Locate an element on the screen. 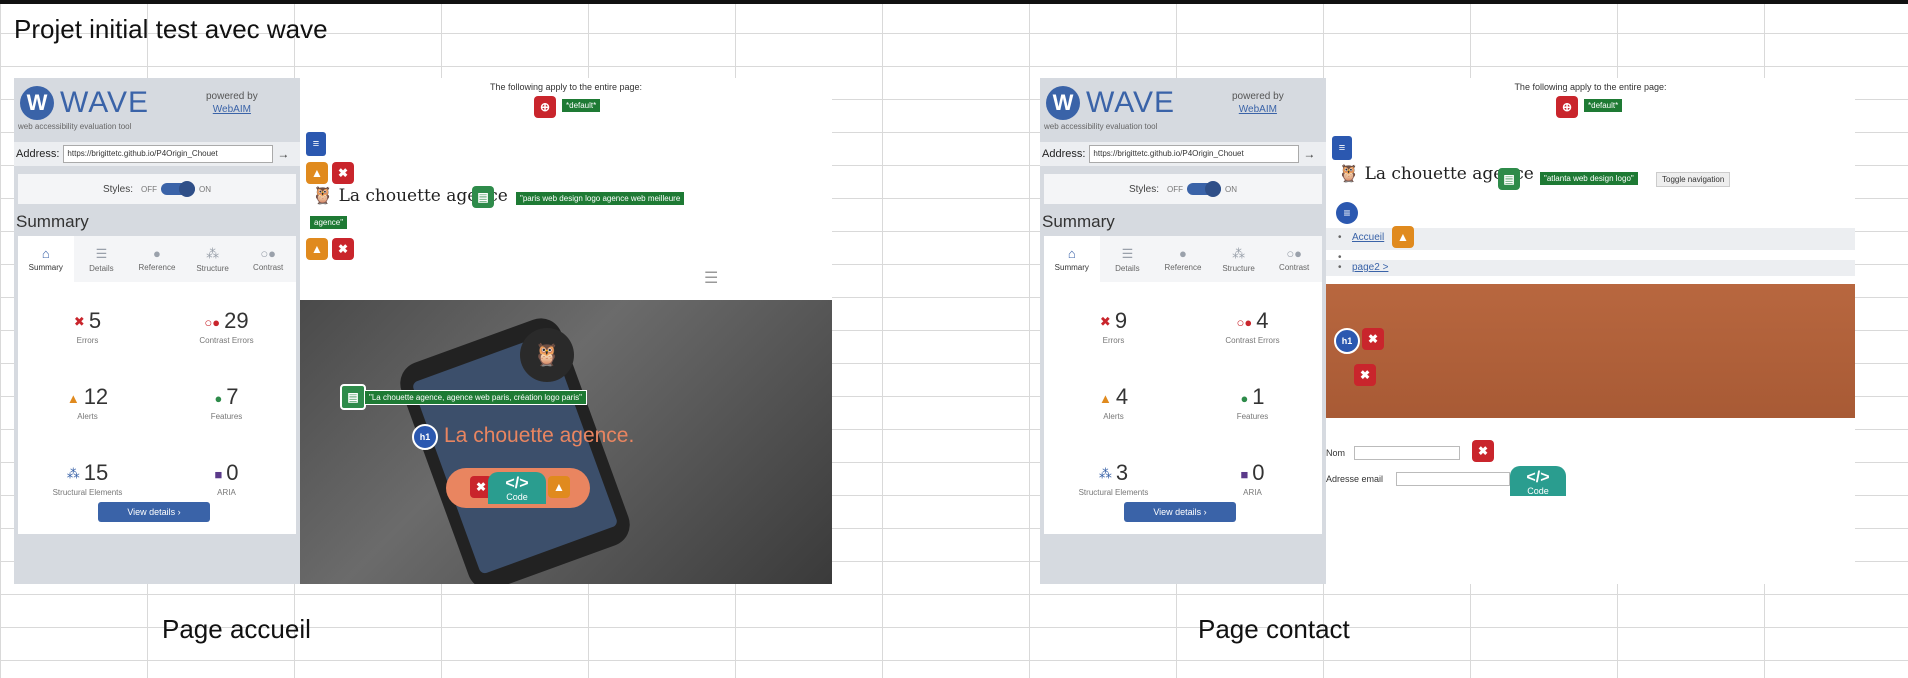 This screenshot has height=678, width=1908. stat-alerts: ▲ 4 Alerts is located at coordinates (1113, 408).